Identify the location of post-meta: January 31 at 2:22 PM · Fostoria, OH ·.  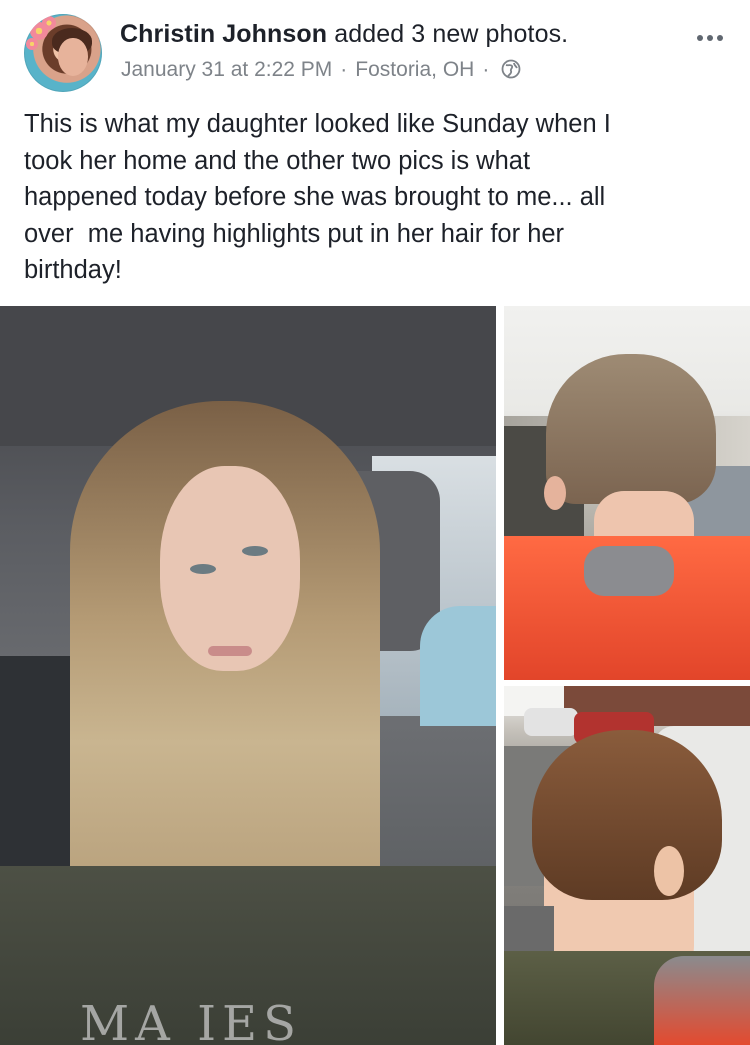
(321, 70).